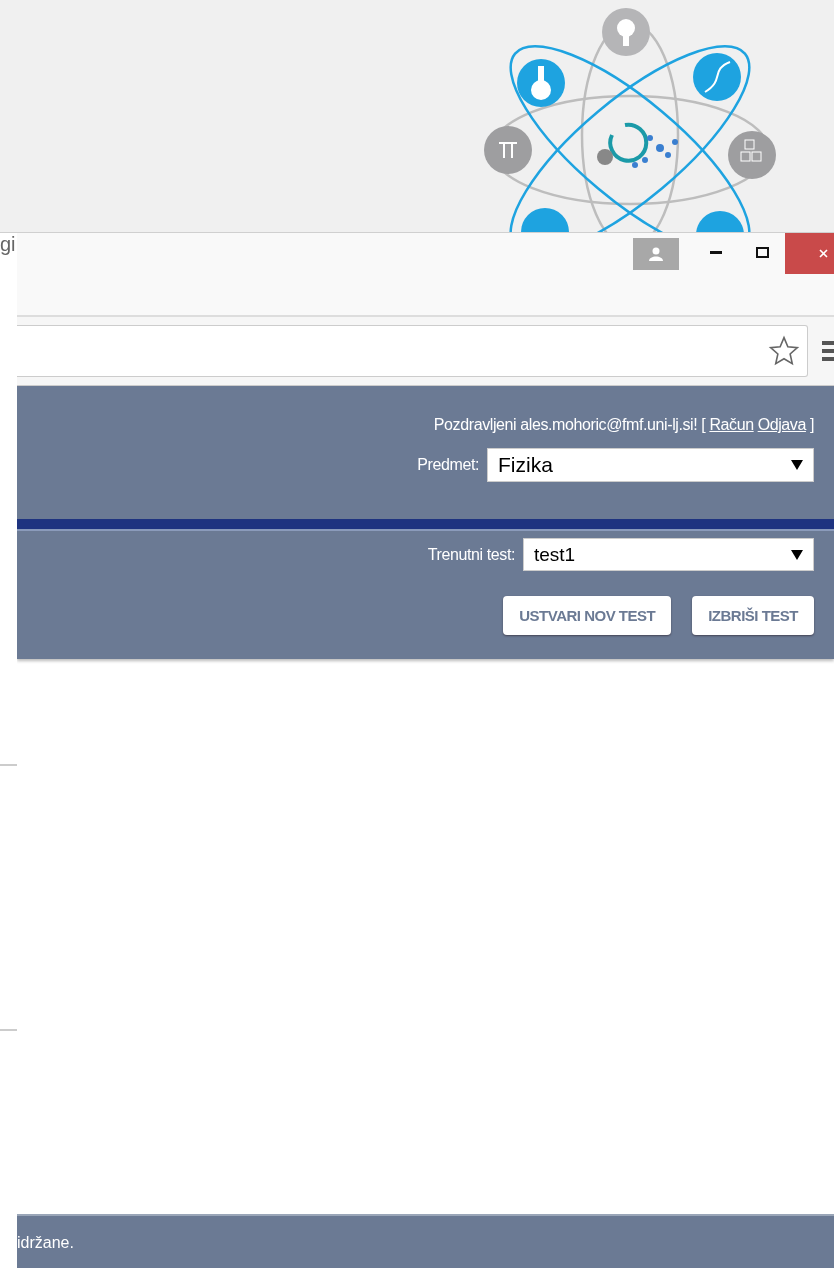 The image size is (834, 1268). I want to click on maximize-icon, so click(762, 252).